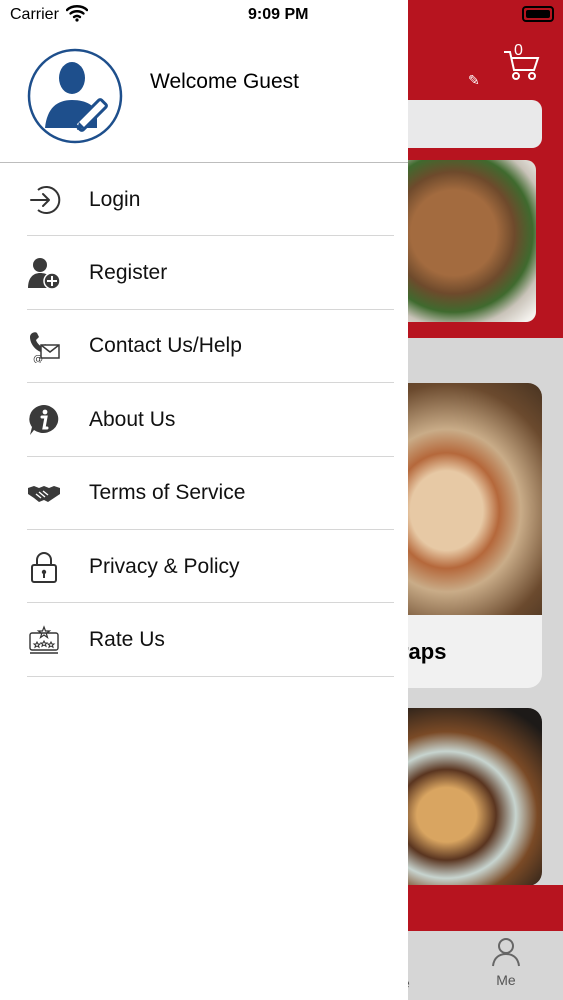 This screenshot has height=1000, width=563. I want to click on menu-item-login: Login, so click(204, 200).